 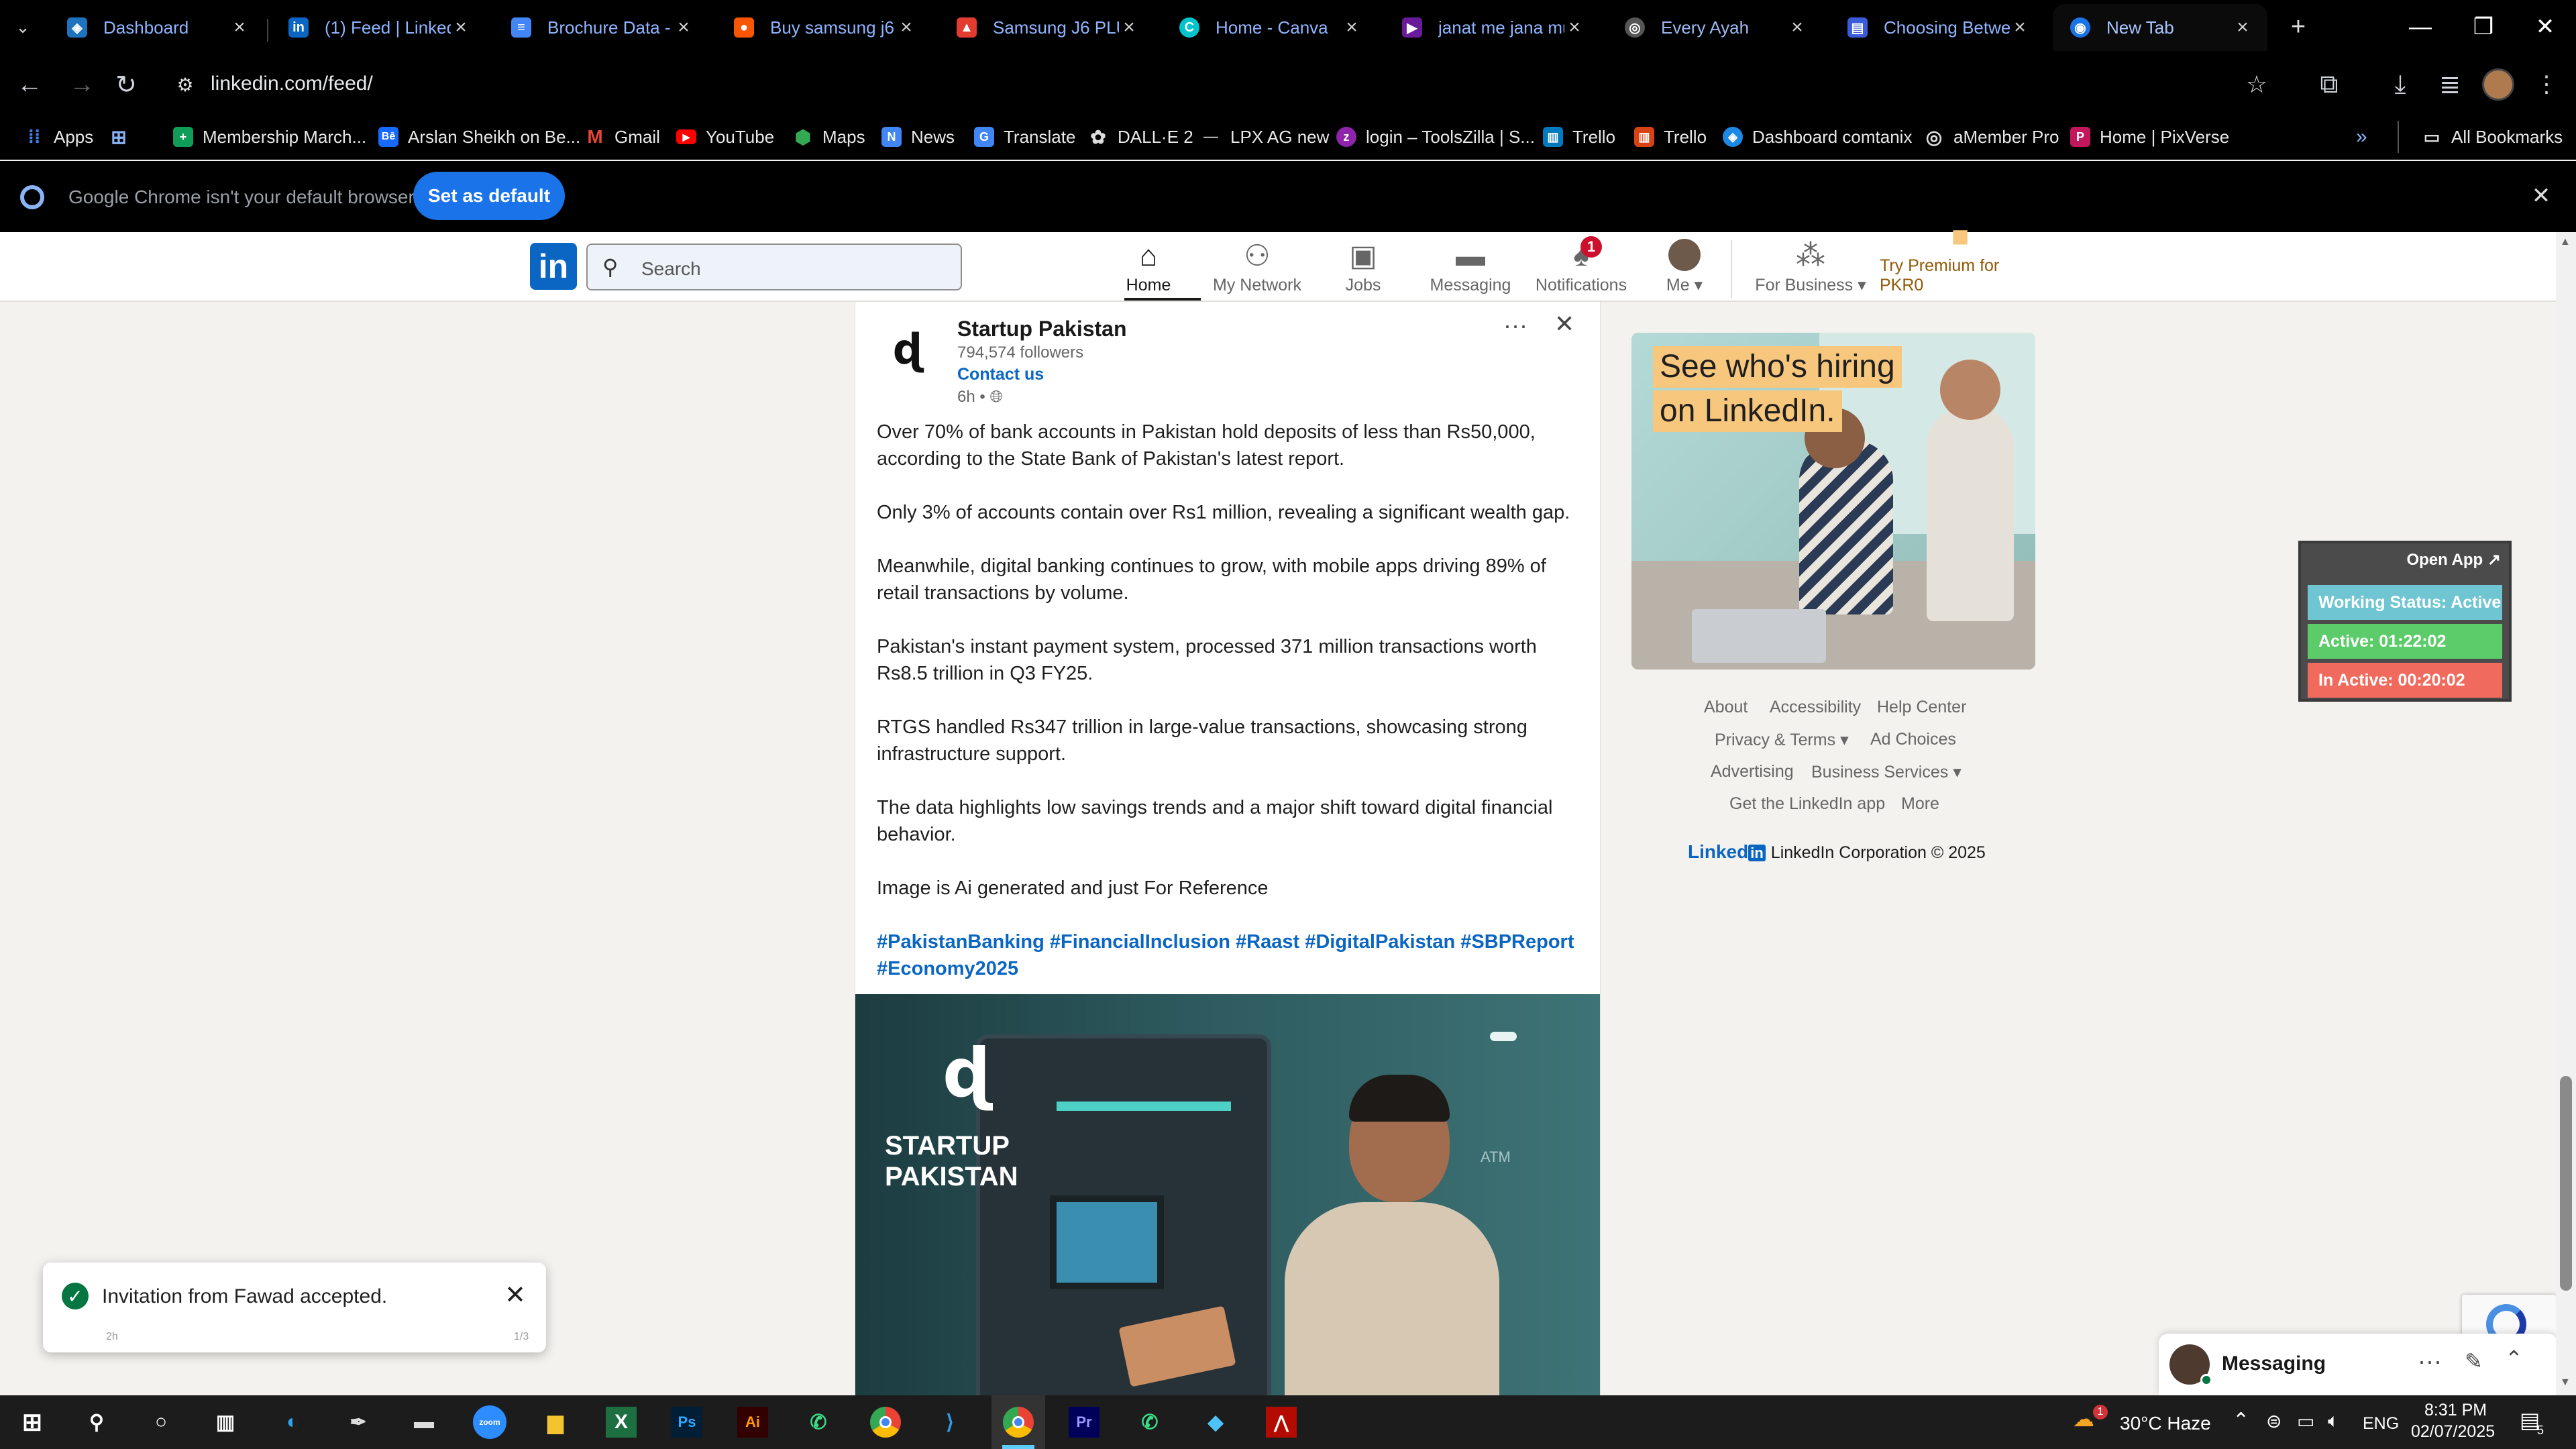 What do you see at coordinates (1714, 27) in the screenshot?
I see `tab-every-ayah: ◎ Every Ayah ×` at bounding box center [1714, 27].